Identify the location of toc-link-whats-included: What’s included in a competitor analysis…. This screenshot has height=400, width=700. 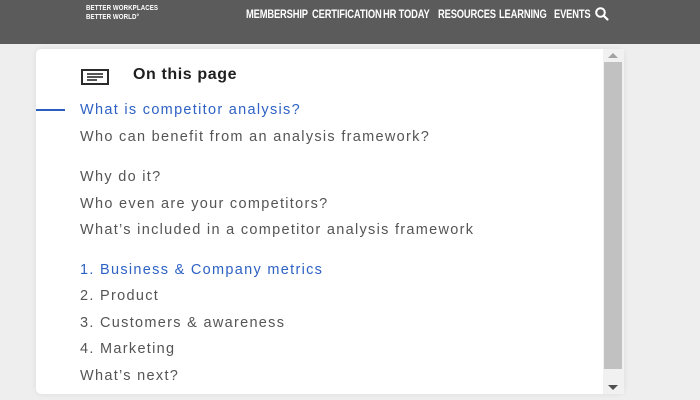
(315, 230).